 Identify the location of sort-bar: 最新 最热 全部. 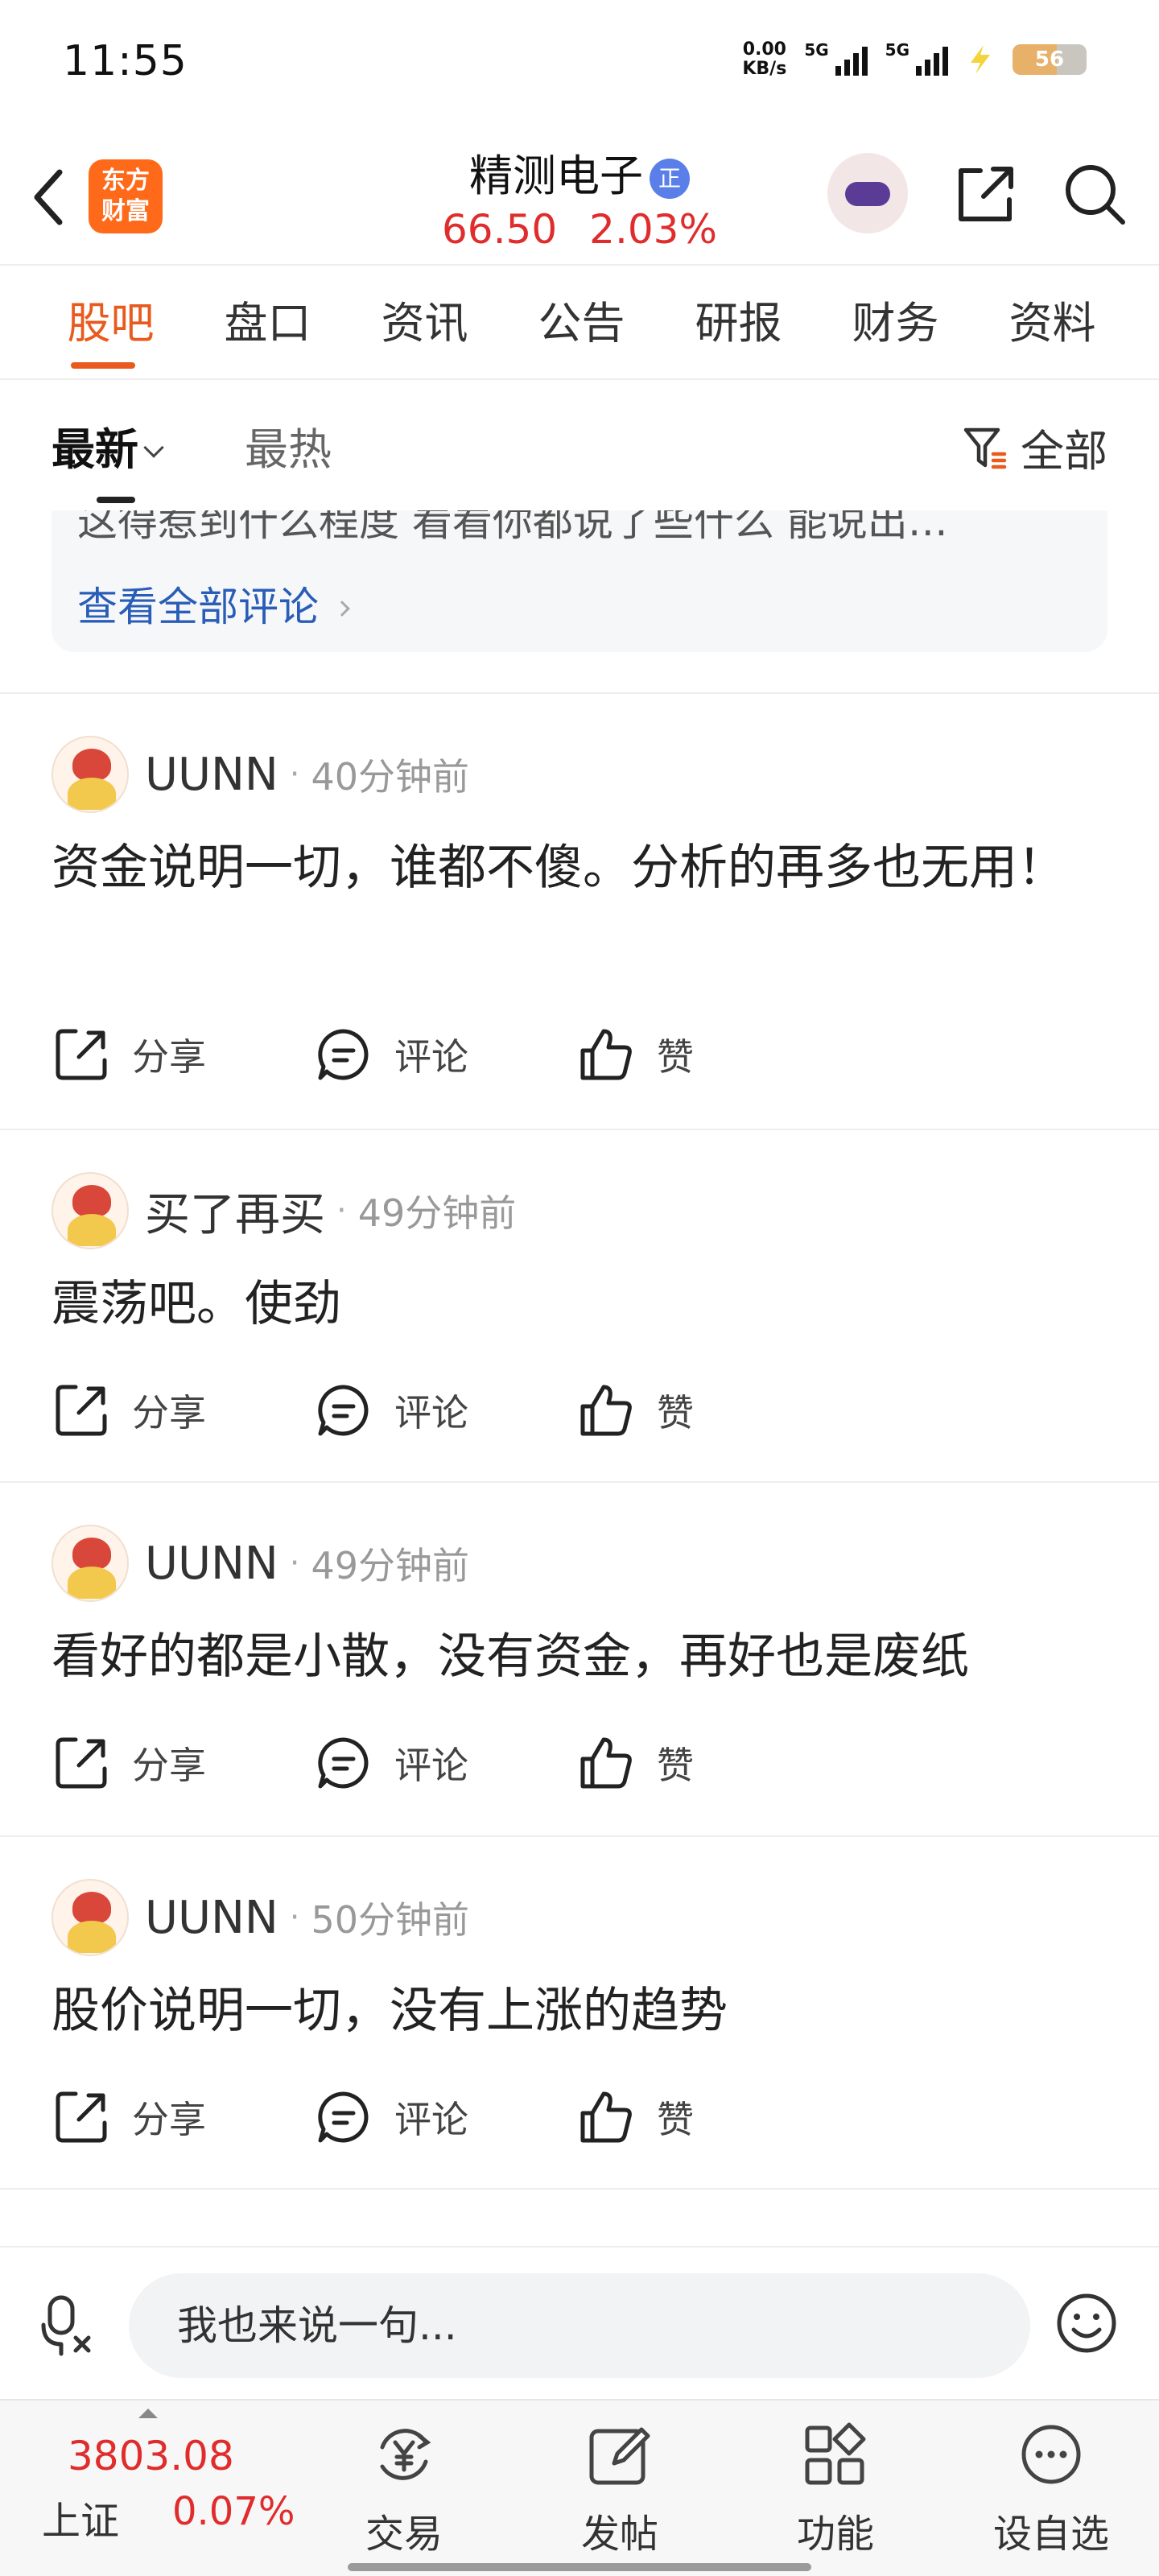
(579, 446).